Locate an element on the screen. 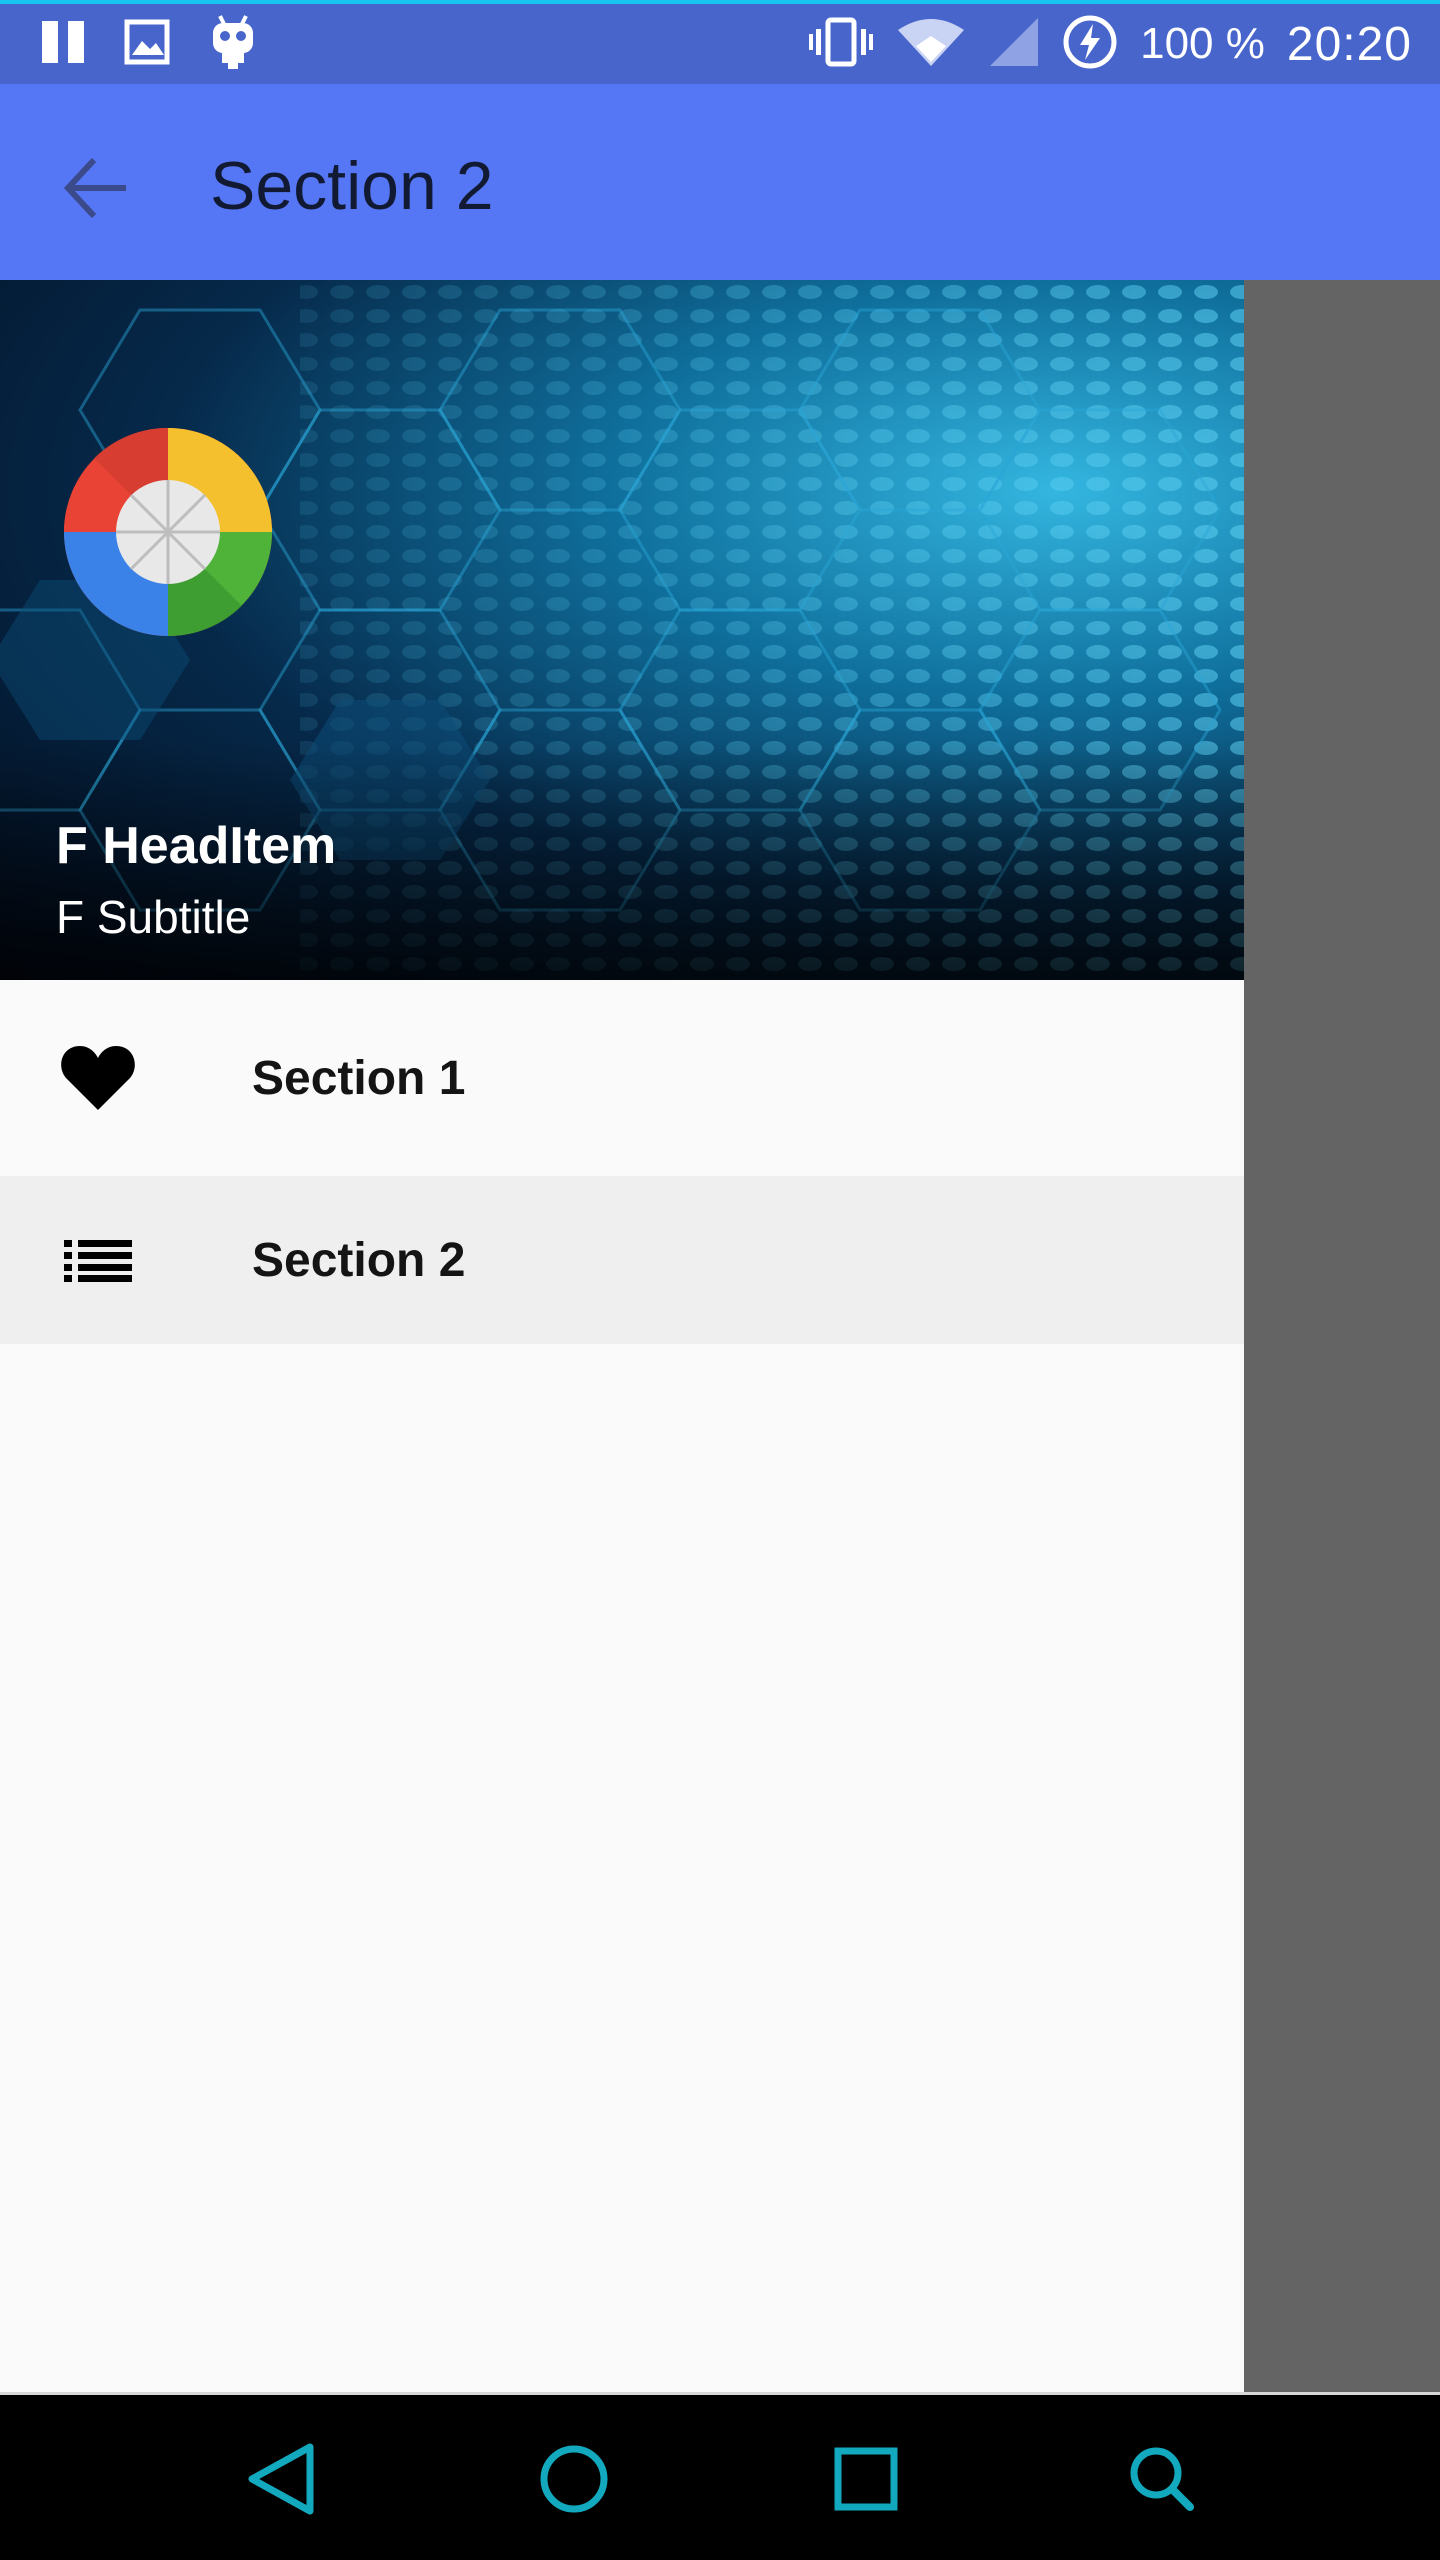 The image size is (1440, 2560). back-button is located at coordinates (96, 188).